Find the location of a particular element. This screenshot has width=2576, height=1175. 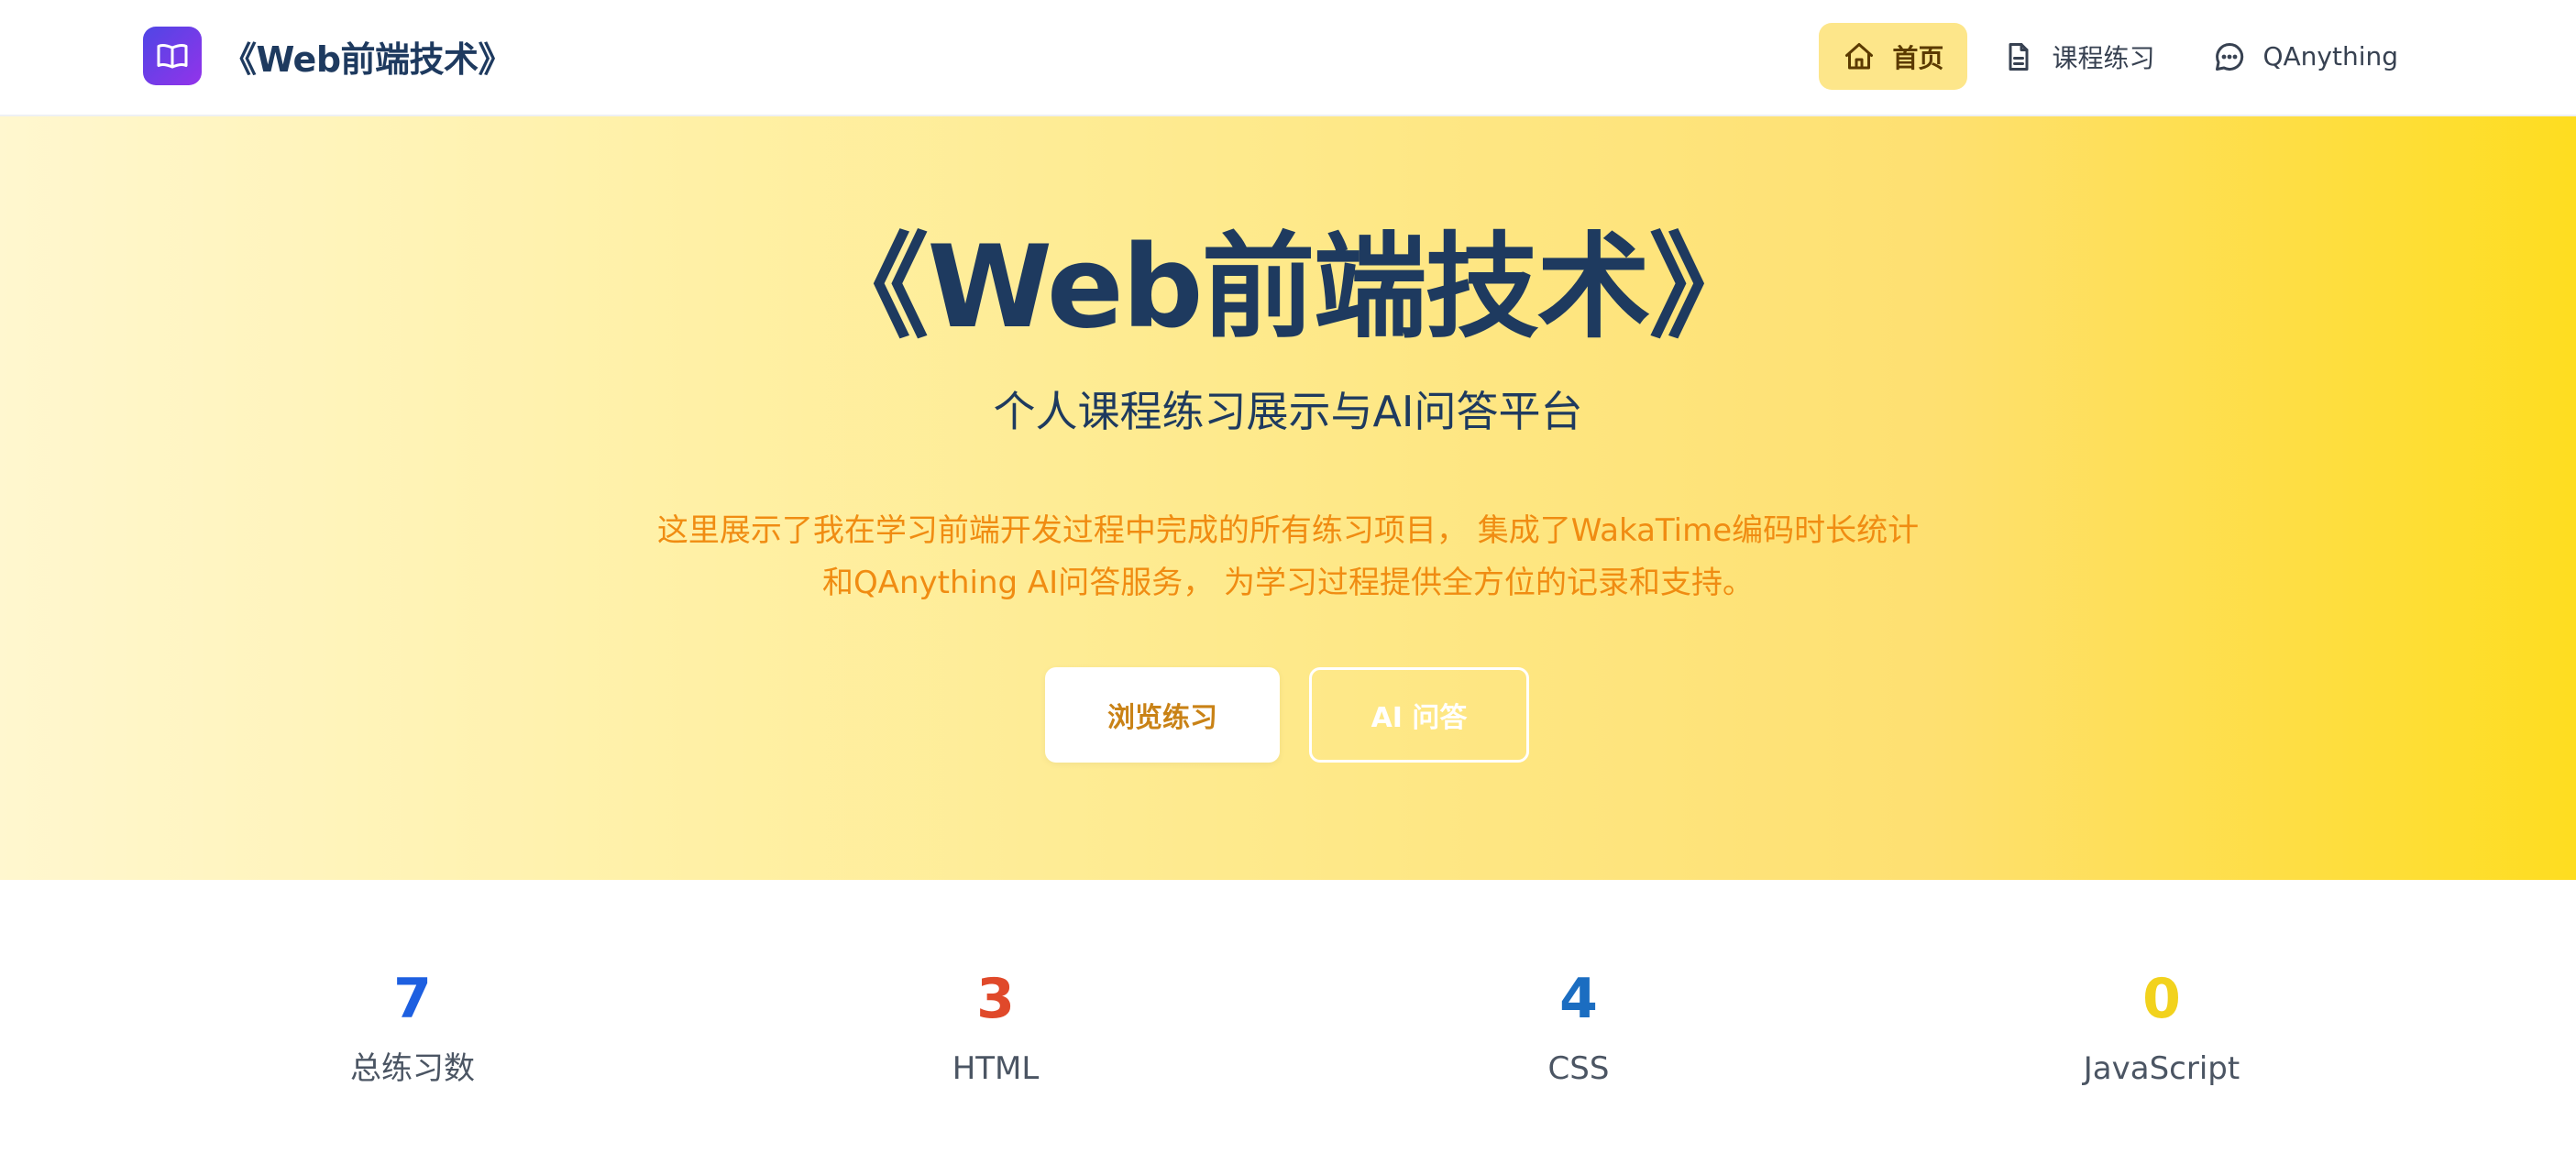

nav-item-home: 首页 is located at coordinates (1893, 57).